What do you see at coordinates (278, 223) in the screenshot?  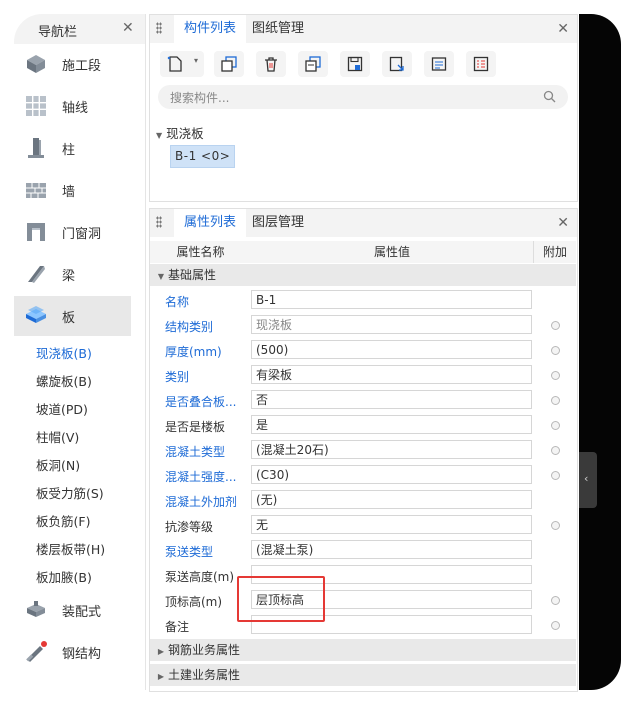 I see `tab-layer-management: 图层管理` at bounding box center [278, 223].